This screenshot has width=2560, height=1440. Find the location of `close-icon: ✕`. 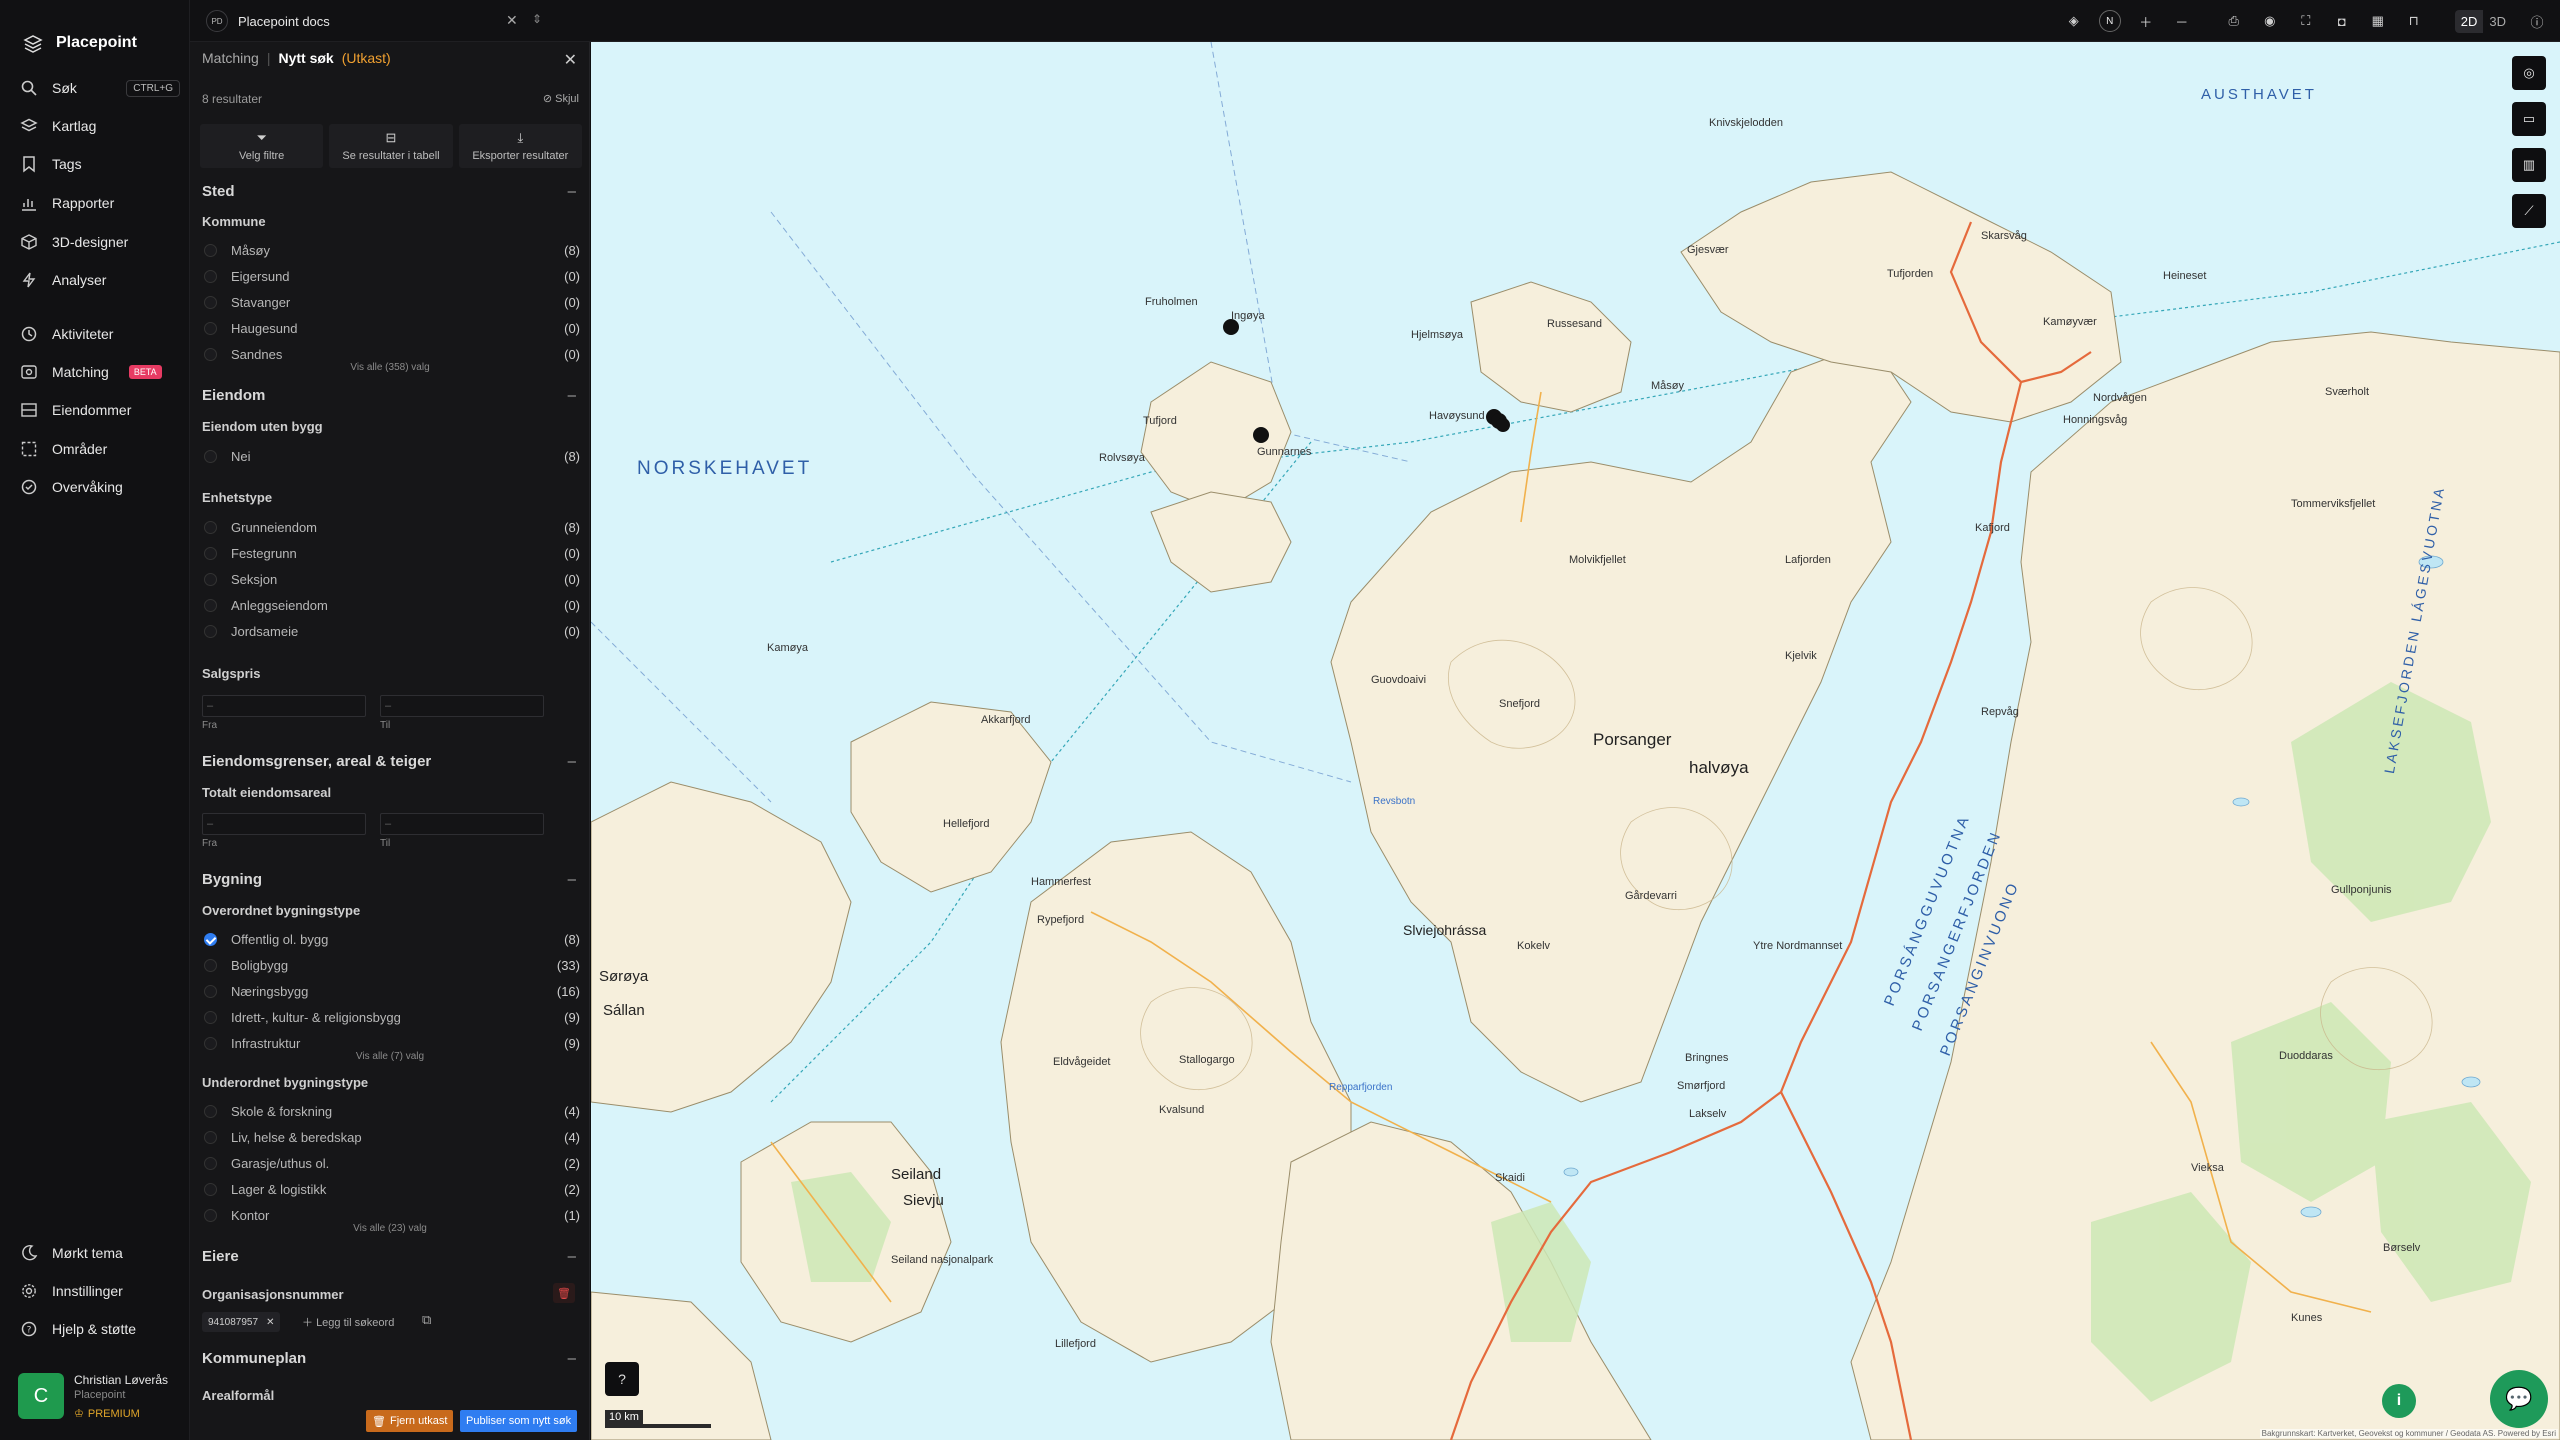

close-icon: ✕ is located at coordinates (512, 20).